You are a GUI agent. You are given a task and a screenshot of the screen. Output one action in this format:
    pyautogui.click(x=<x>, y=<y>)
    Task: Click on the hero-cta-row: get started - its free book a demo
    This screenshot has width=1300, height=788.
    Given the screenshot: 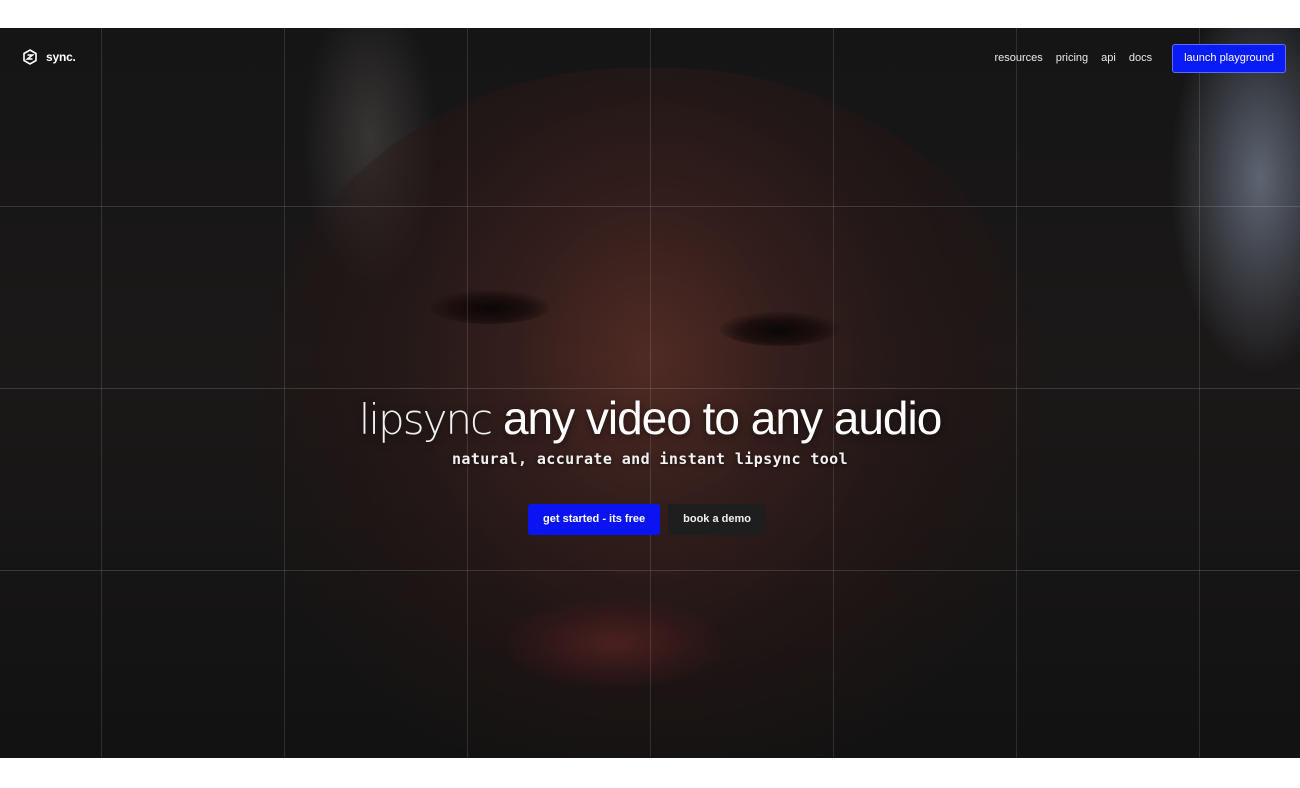 What is the action you would take?
    pyautogui.click(x=650, y=519)
    